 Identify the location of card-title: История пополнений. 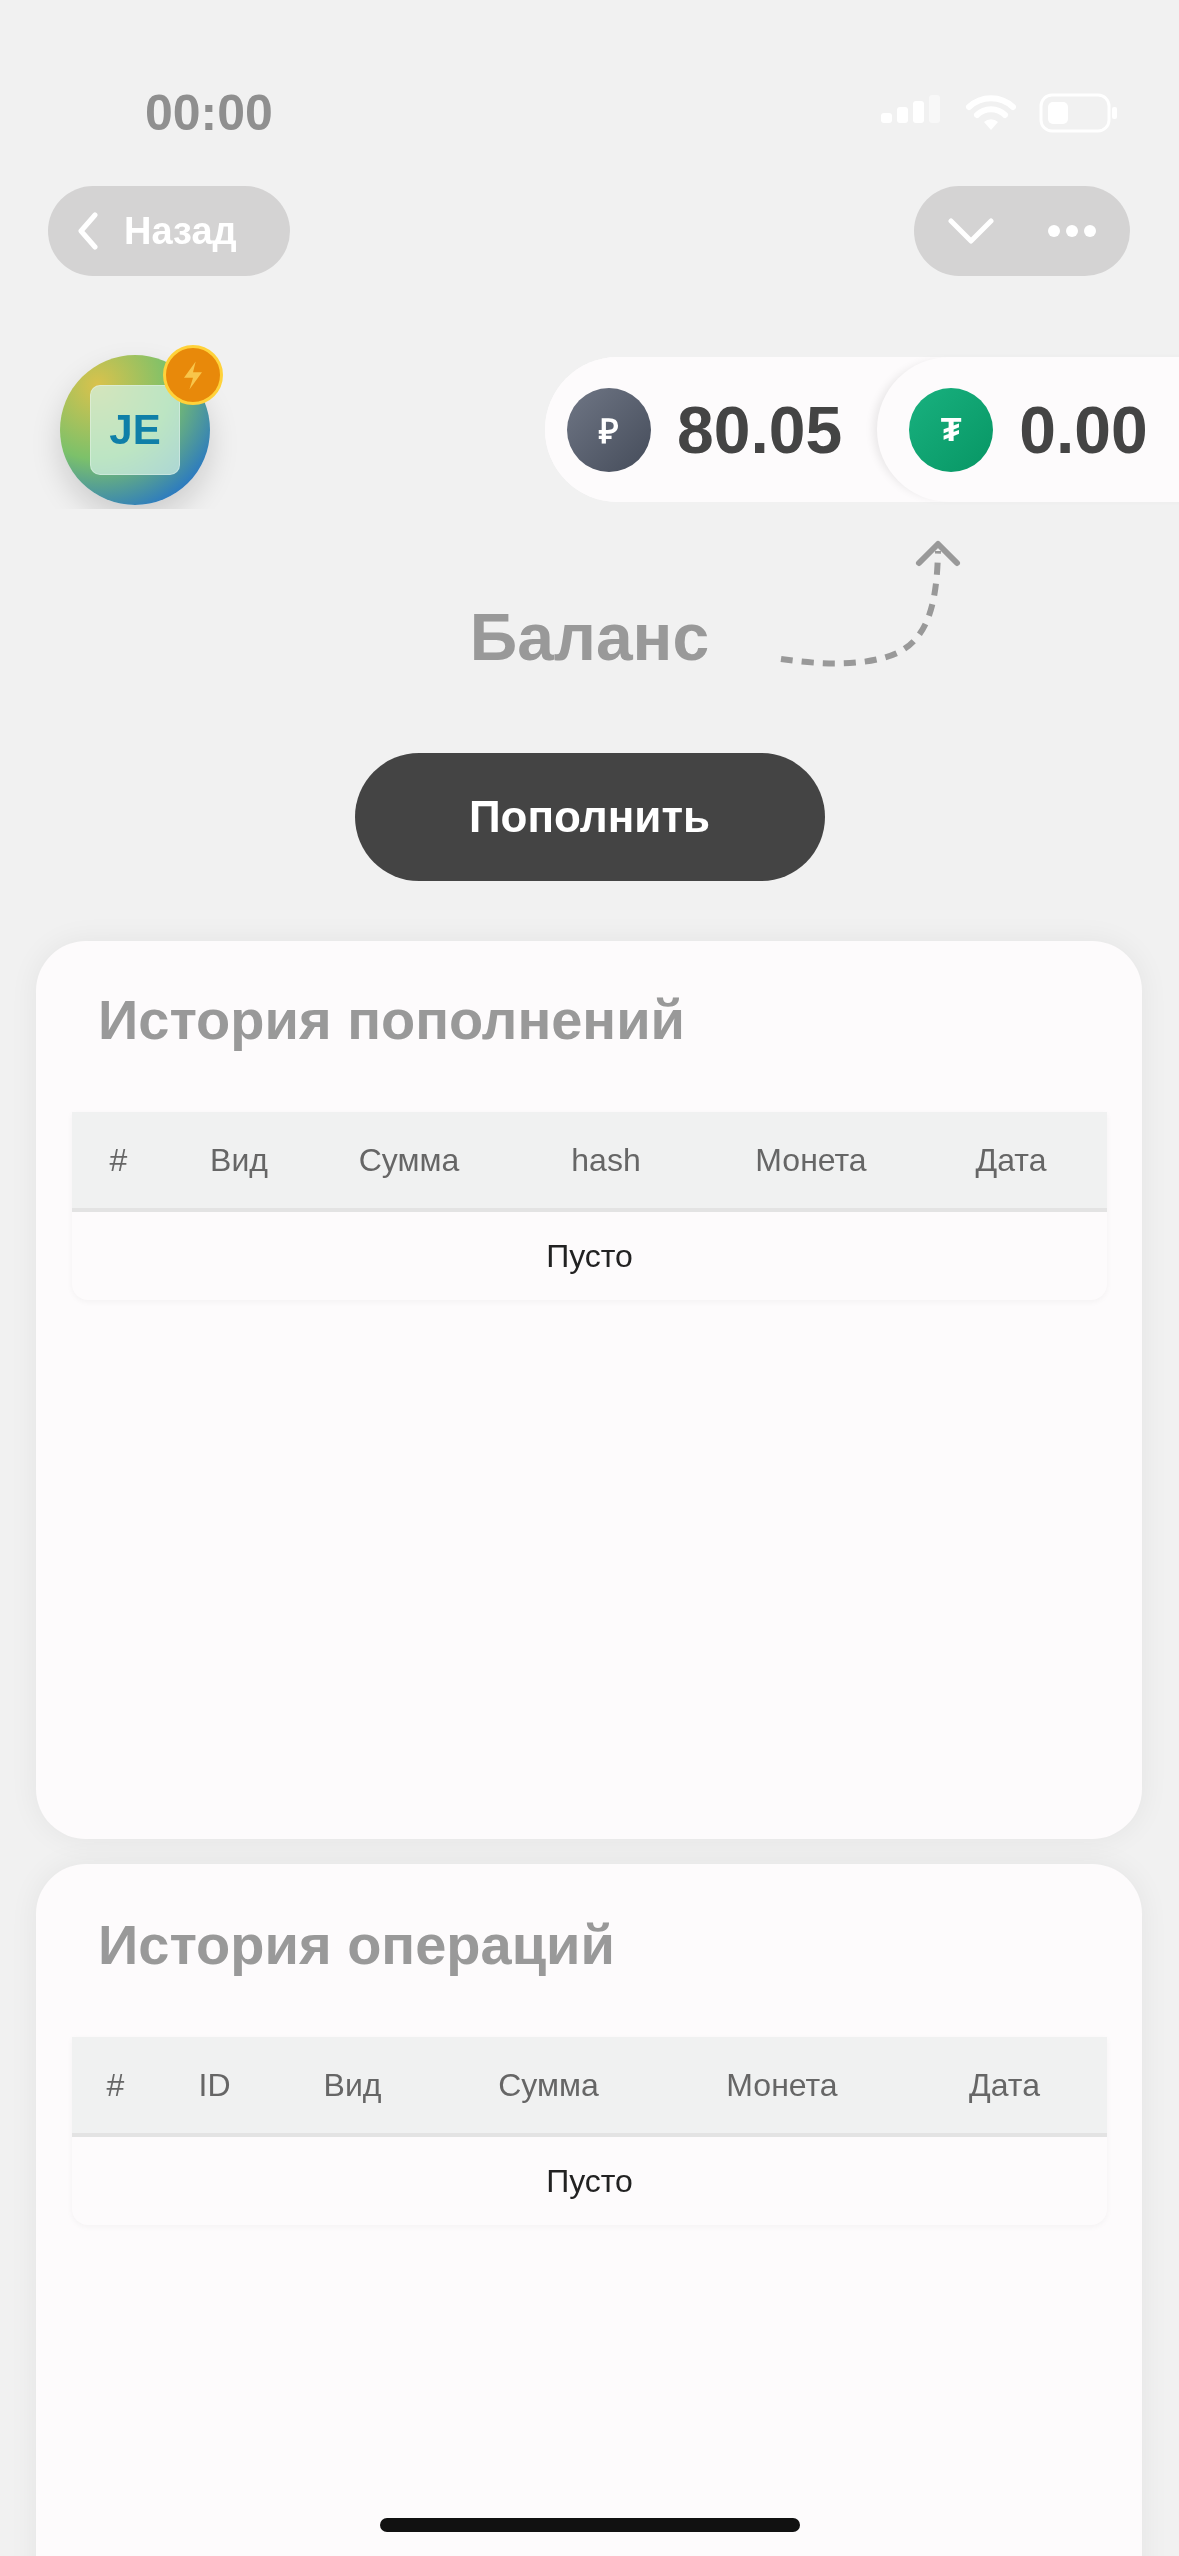
(392, 1020).